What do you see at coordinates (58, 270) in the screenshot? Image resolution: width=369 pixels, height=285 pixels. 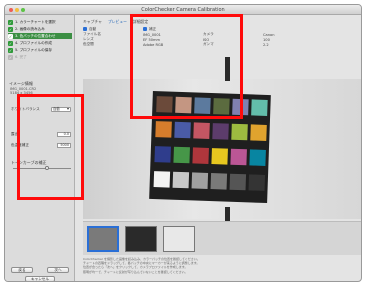 I see `next-button: 次へ` at bounding box center [58, 270].